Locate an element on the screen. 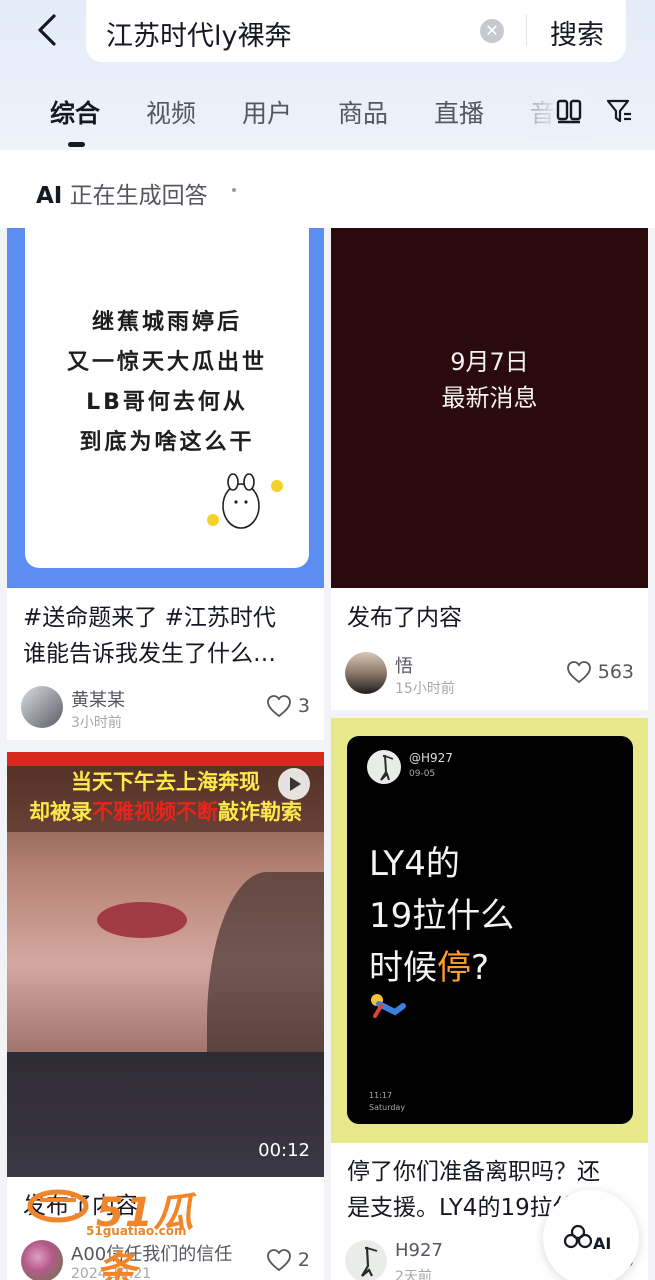 The width and height of the screenshot is (655, 1280). search-button: 搜索 is located at coordinates (577, 32).